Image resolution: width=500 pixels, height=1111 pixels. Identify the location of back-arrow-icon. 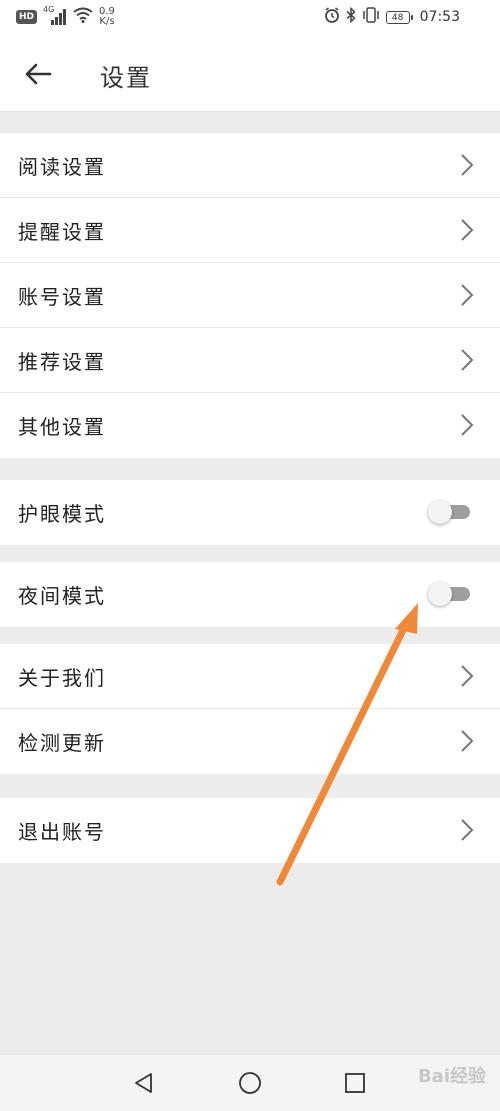
(38, 74).